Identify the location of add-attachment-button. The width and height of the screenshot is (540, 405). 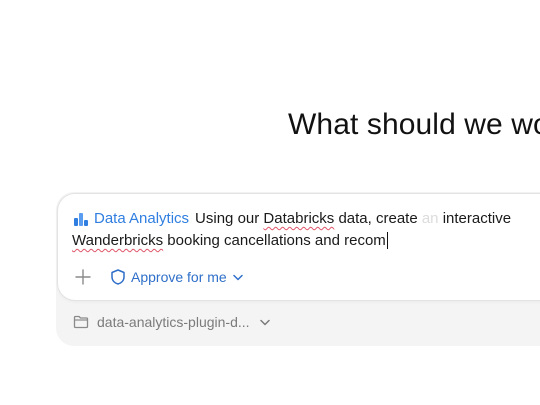
(83, 277).